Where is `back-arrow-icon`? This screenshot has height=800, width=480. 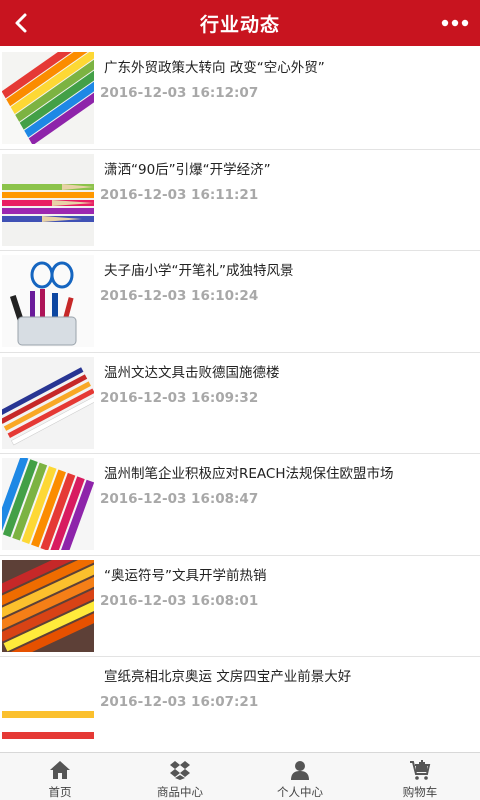 back-arrow-icon is located at coordinates (22, 23).